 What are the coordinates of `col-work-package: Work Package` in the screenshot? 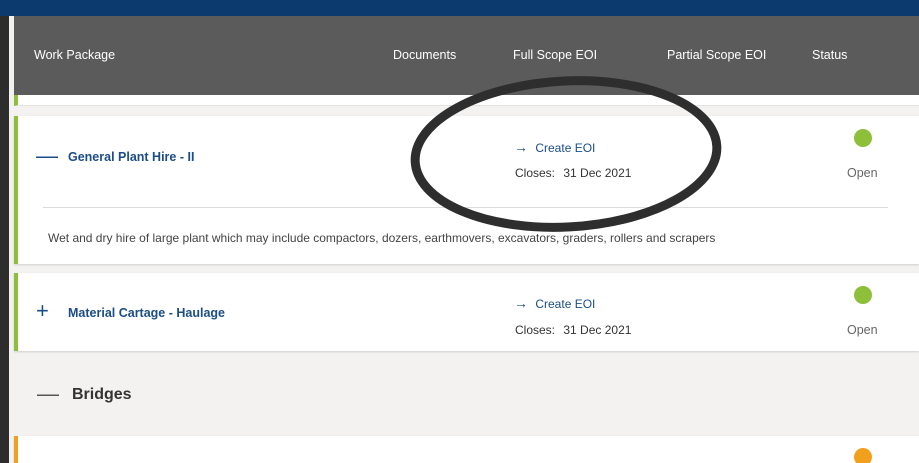 It's located at (75, 55).